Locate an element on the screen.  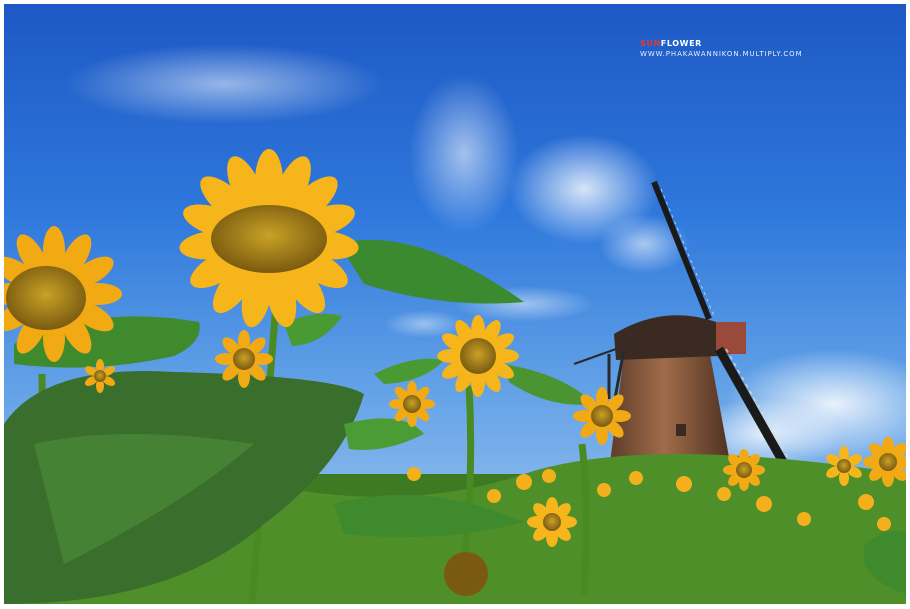
photo-watermark: SUNFLOWER WWW.PHAKAWANNIKON.MULTIPLY.COM is located at coordinates (721, 49).